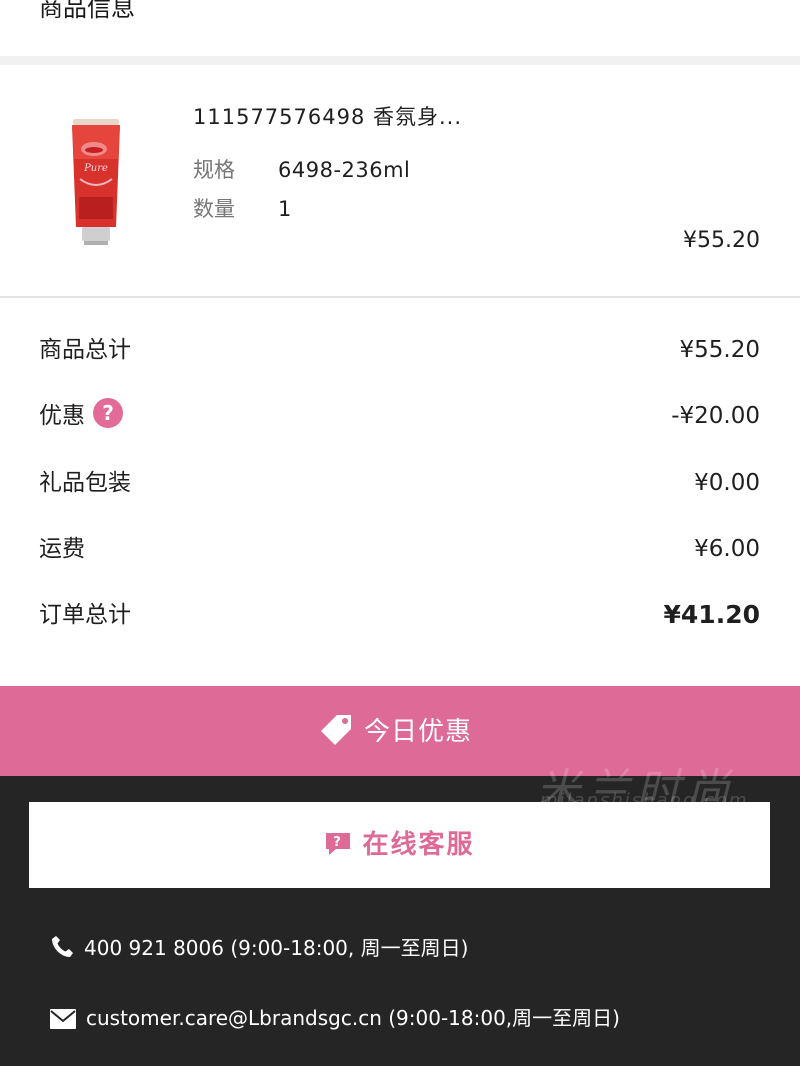  What do you see at coordinates (95, 168) in the screenshot?
I see `svg-text: Pure` at bounding box center [95, 168].